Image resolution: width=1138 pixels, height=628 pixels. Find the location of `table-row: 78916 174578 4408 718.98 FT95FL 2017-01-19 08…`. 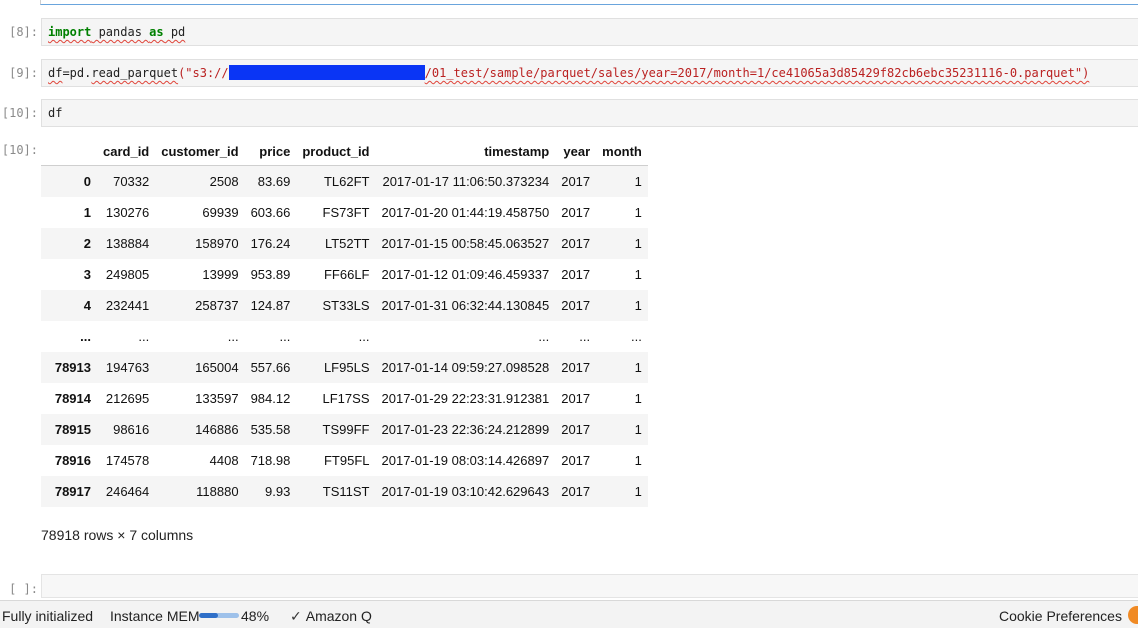

table-row: 78916 174578 4408 718.98 FT95FL 2017-01-19 08… is located at coordinates (344, 460).